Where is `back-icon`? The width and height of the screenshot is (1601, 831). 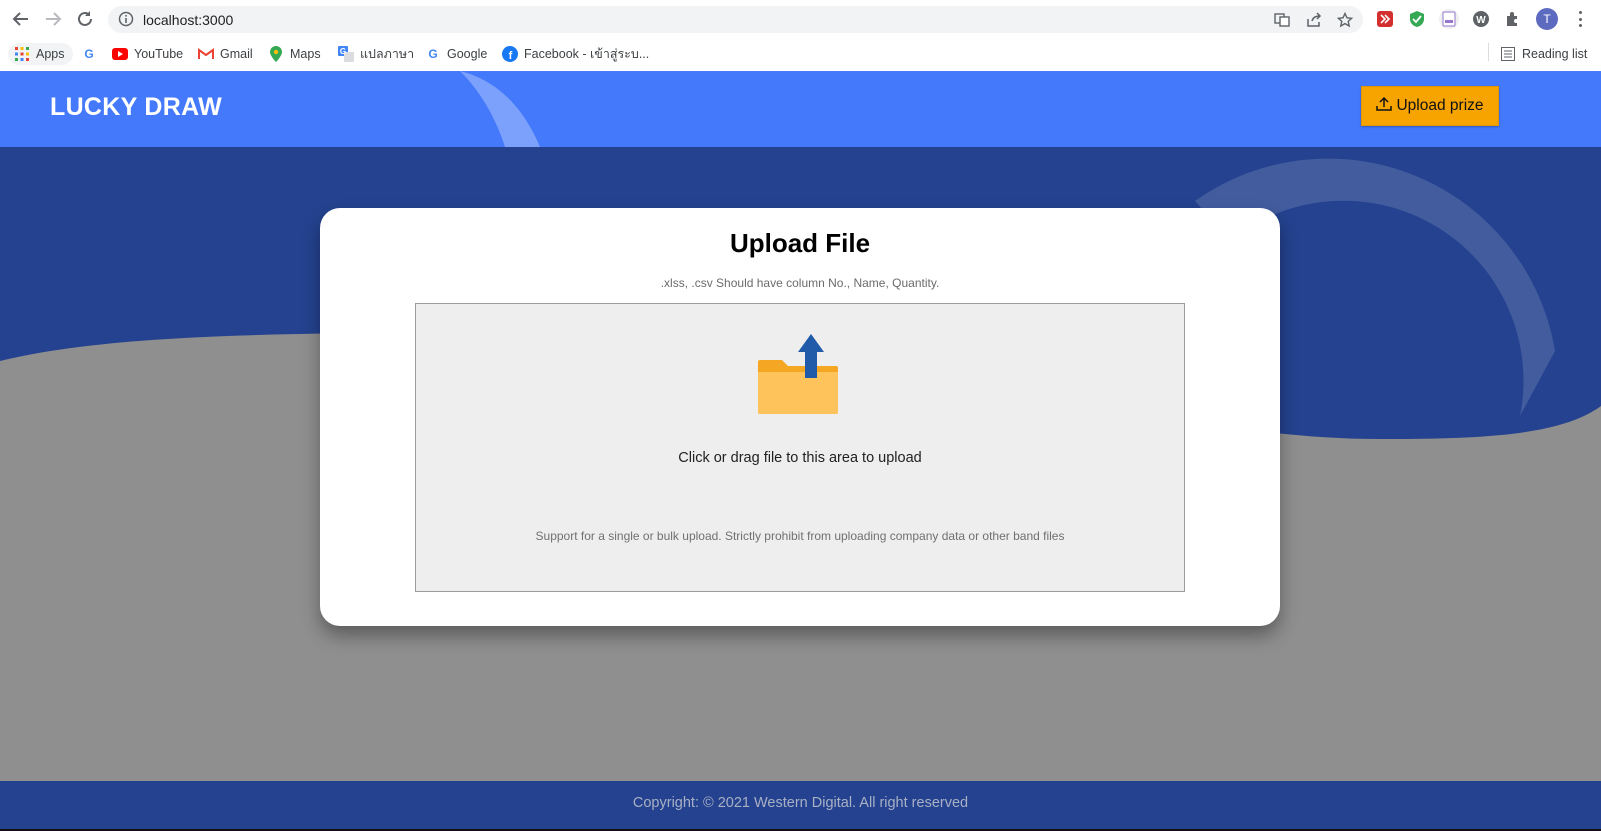
back-icon is located at coordinates (21, 19).